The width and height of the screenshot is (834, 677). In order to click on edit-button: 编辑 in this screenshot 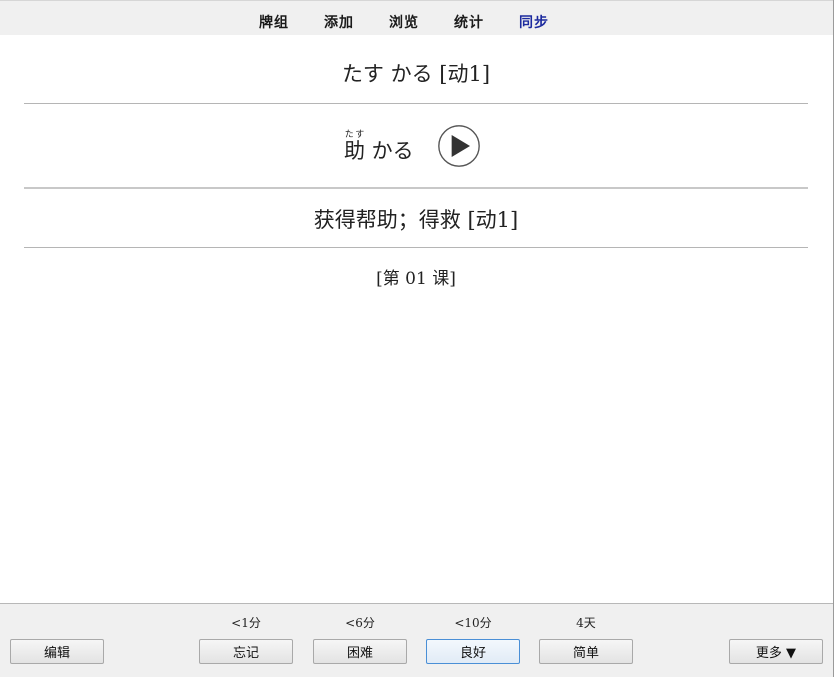, I will do `click(57, 651)`.